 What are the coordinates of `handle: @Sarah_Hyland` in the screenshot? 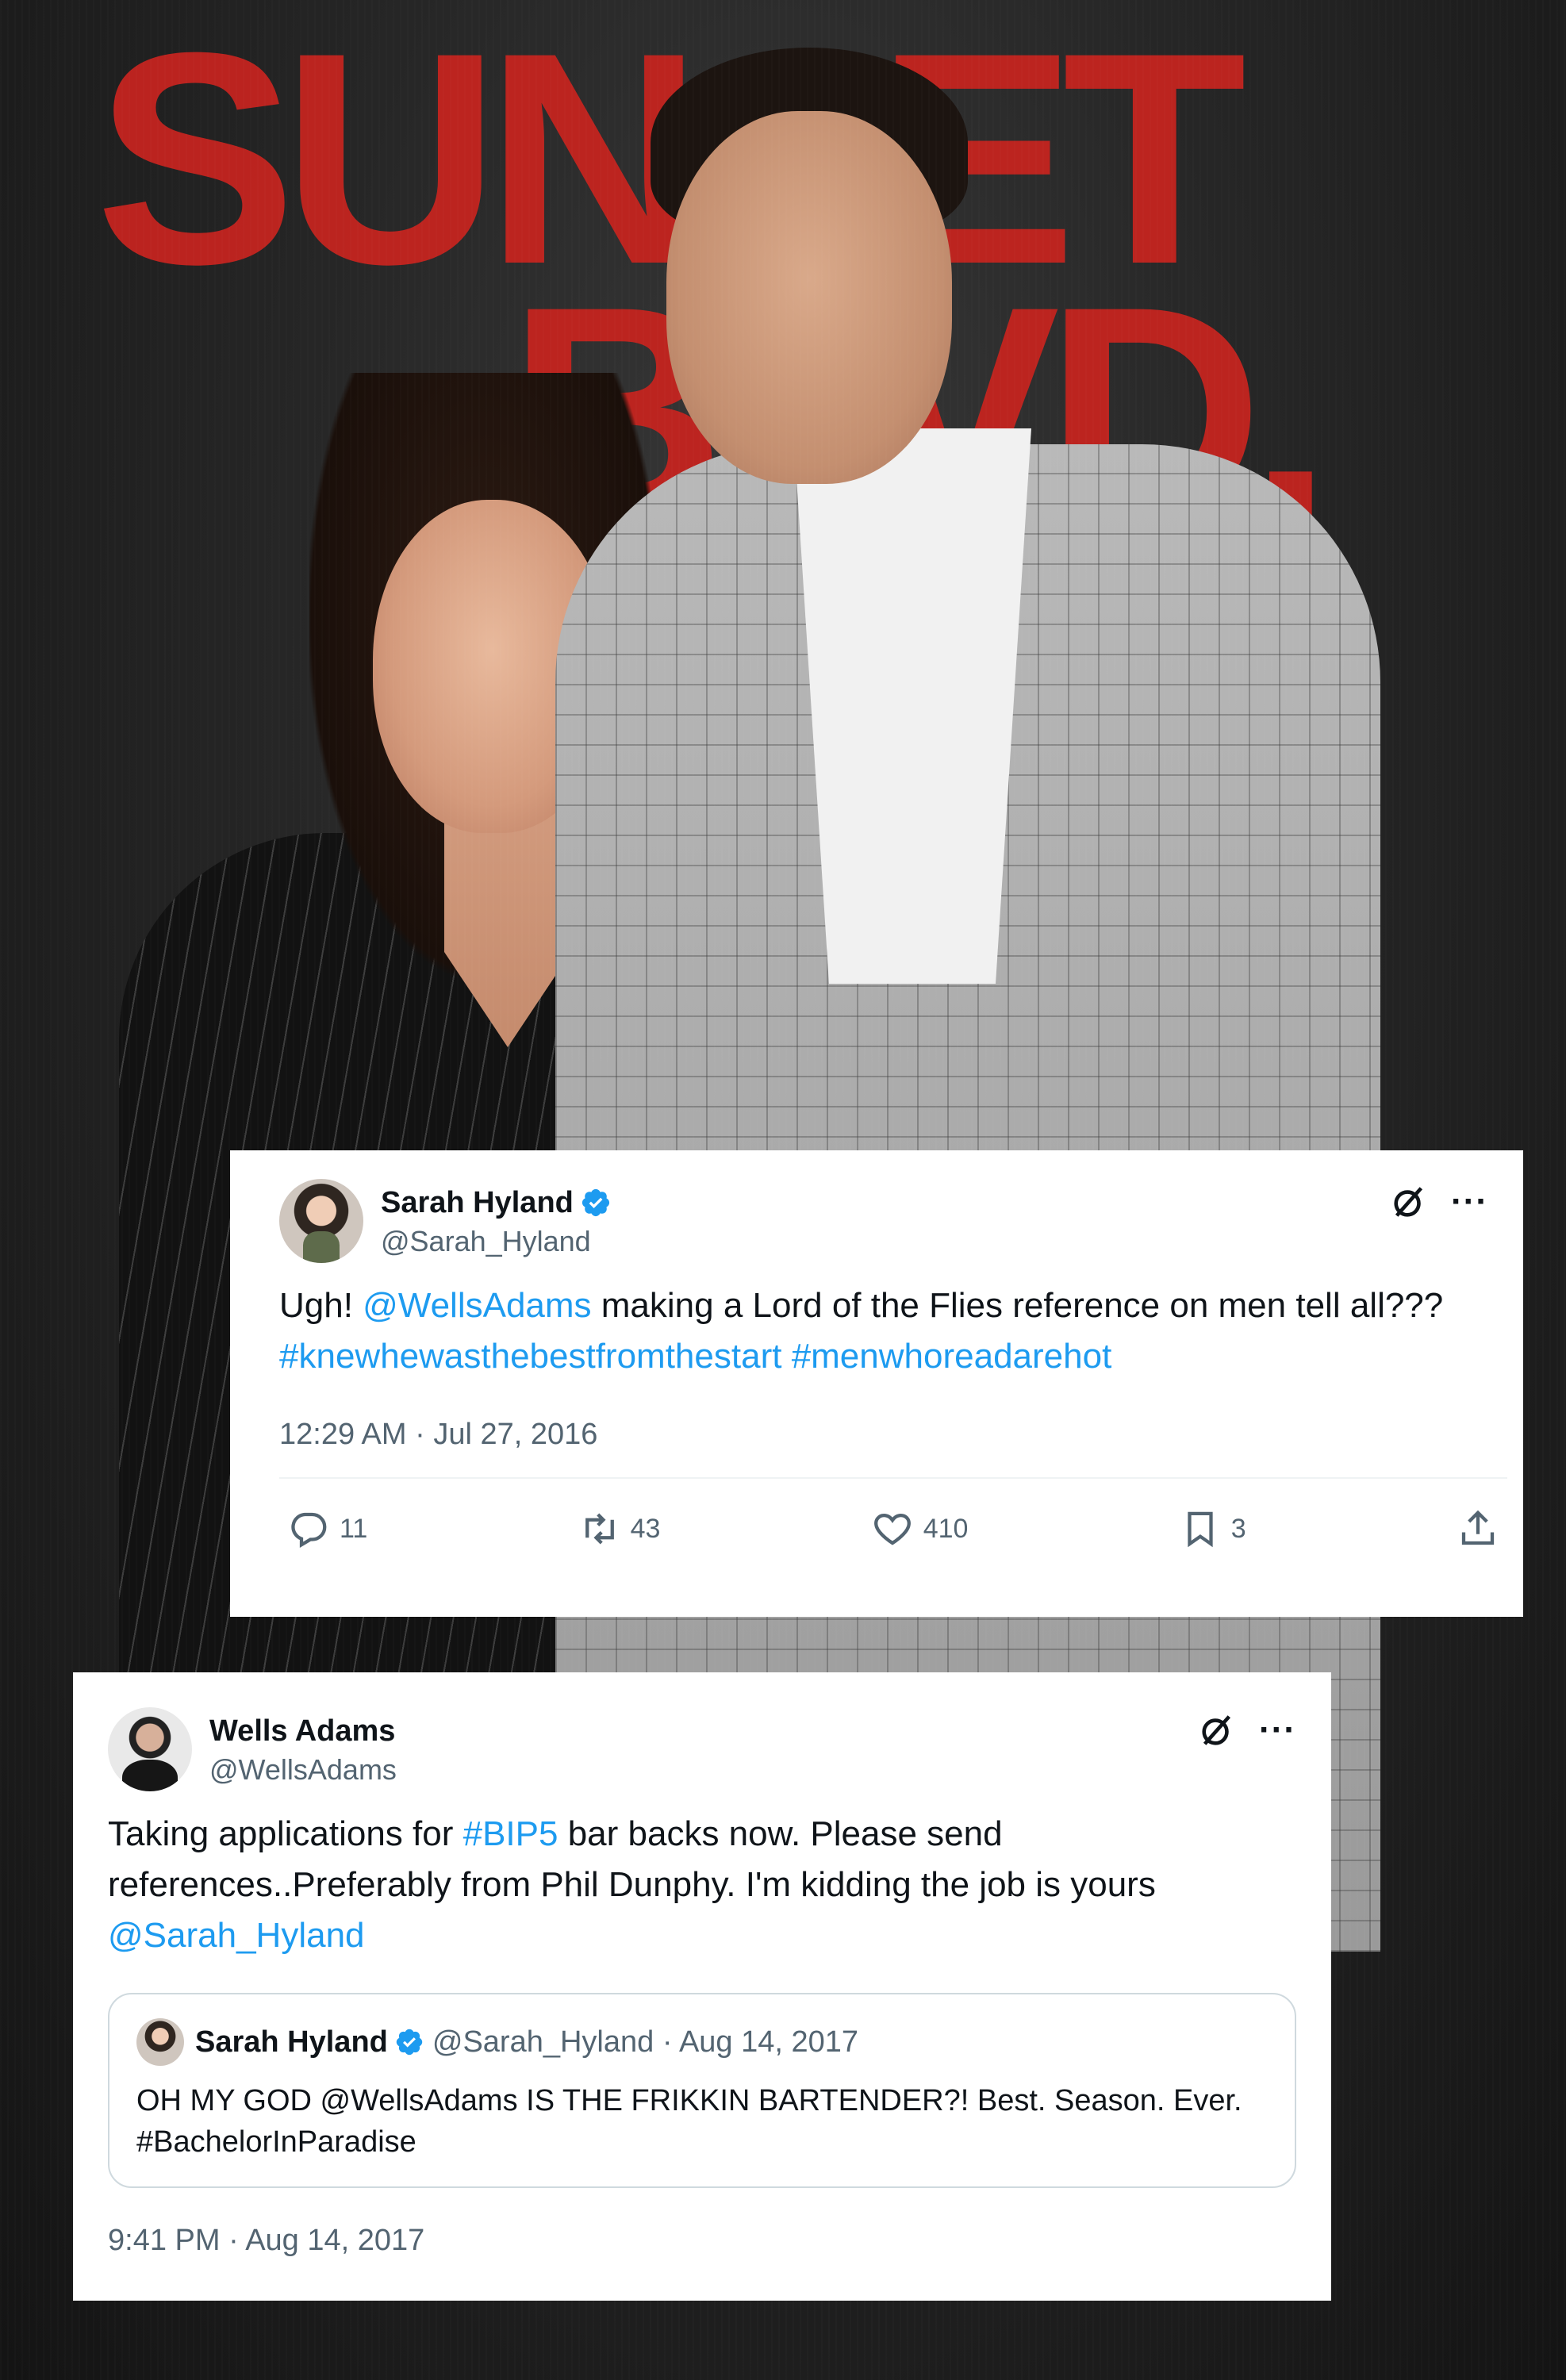 It's located at (496, 1241).